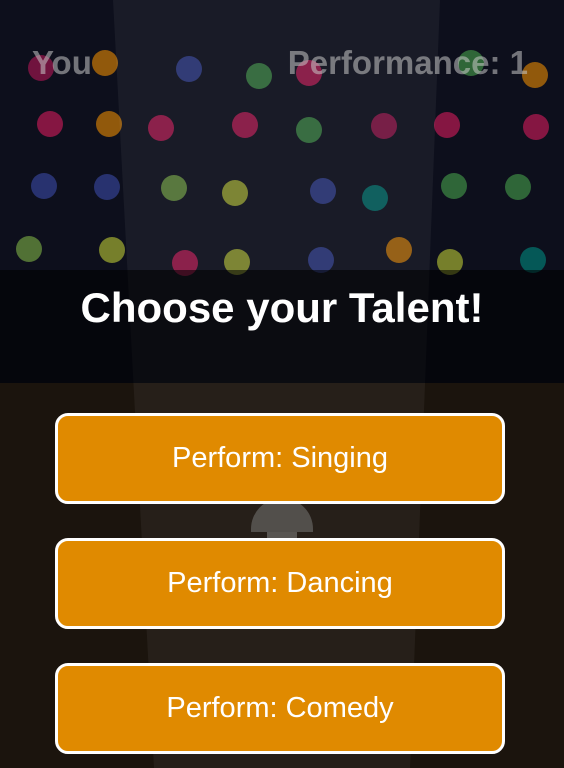  What do you see at coordinates (282, 307) in the screenshot?
I see `choose-talent-heading: Choose your Talent!` at bounding box center [282, 307].